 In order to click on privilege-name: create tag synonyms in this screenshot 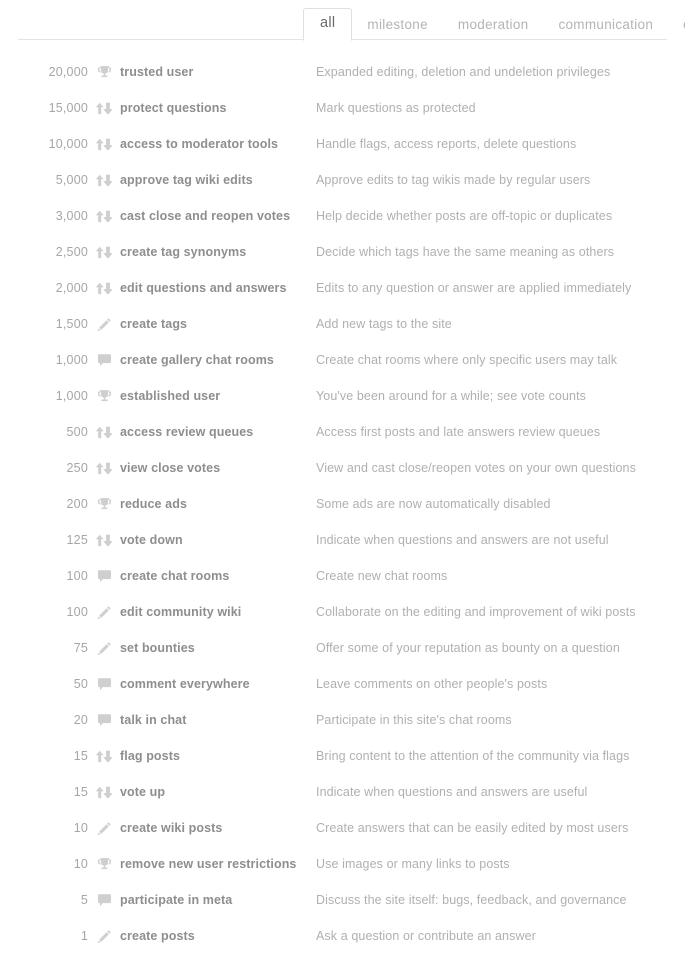, I will do `click(218, 252)`.